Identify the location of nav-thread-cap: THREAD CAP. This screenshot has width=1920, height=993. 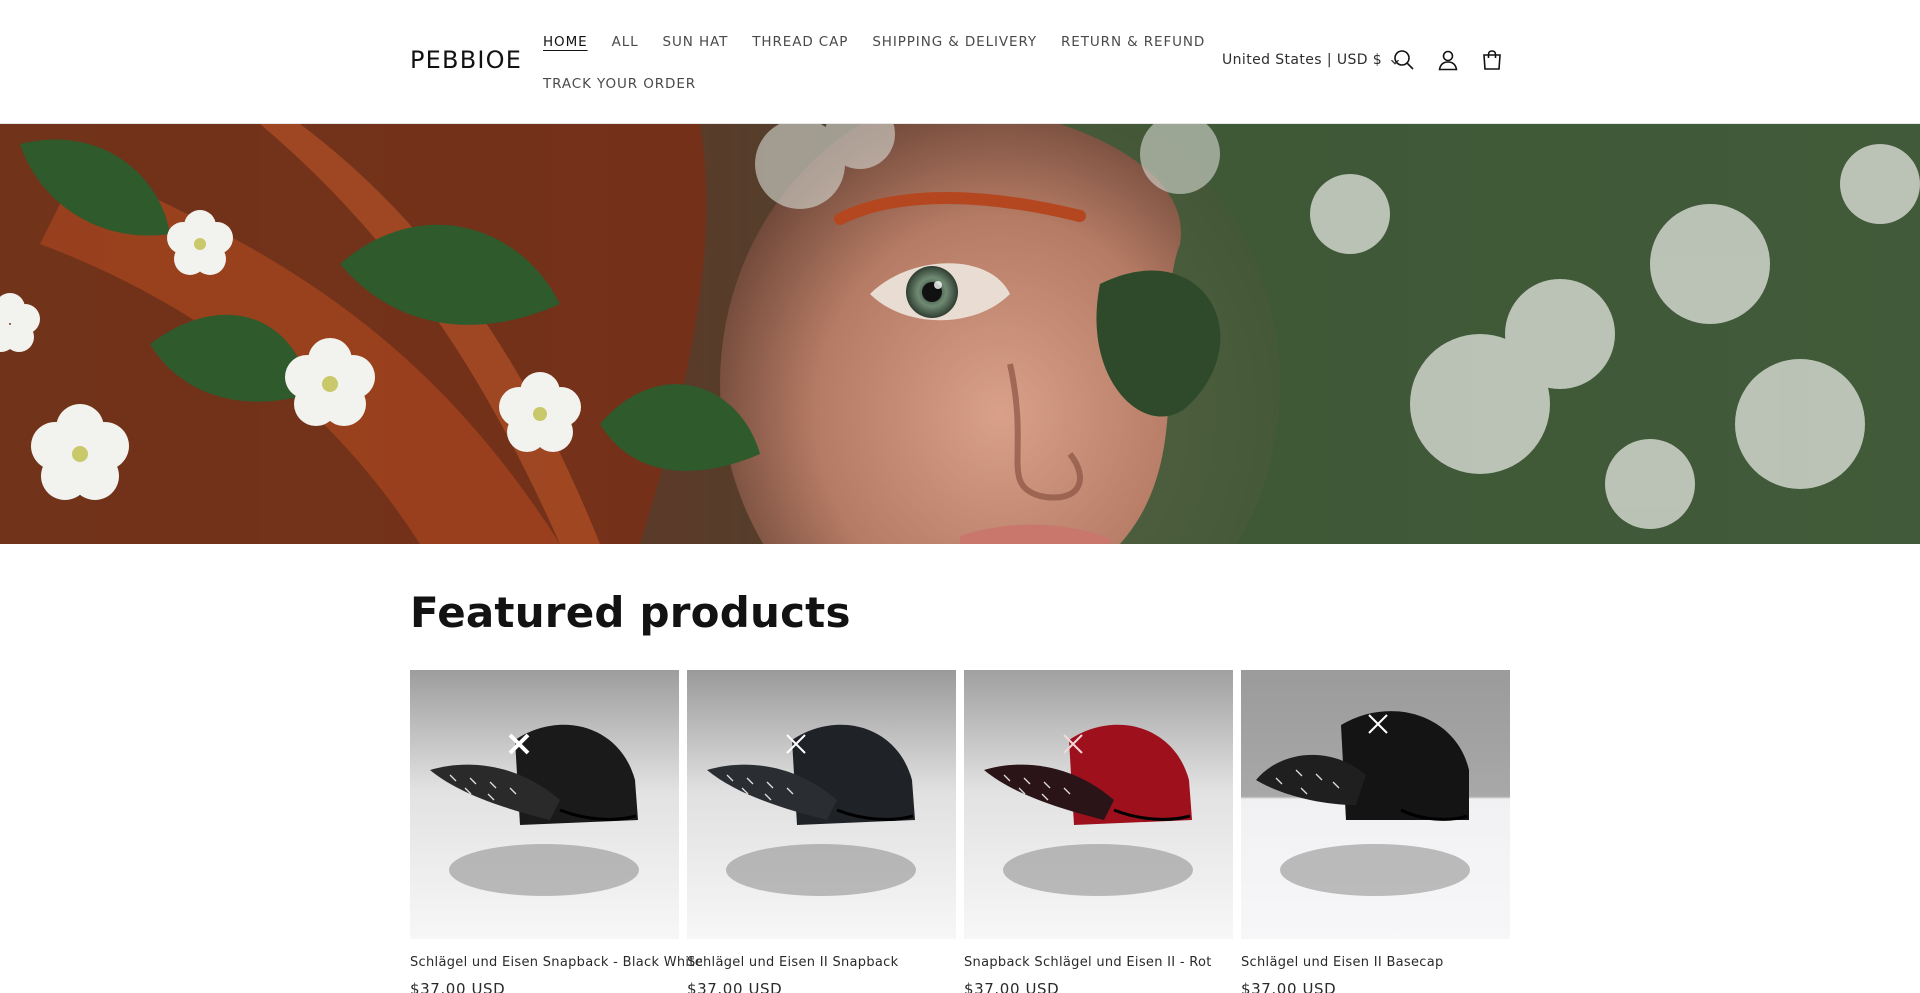
(800, 42).